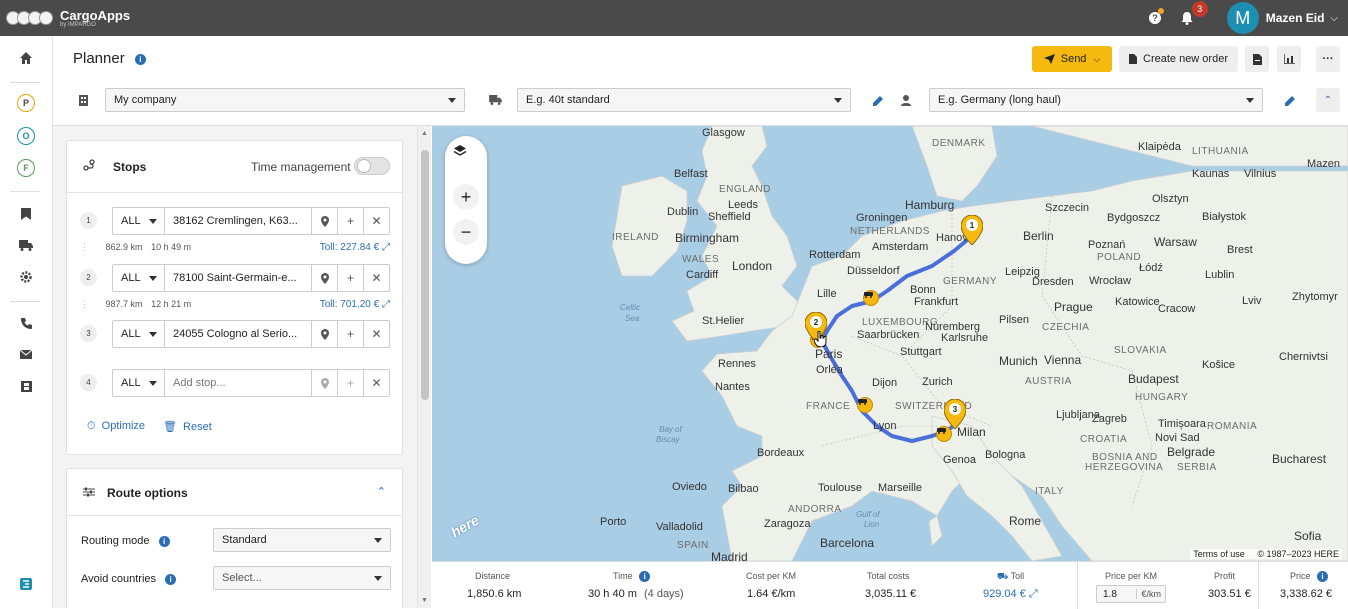 The height and width of the screenshot is (609, 1348). What do you see at coordinates (816, 322) in the screenshot?
I see `stop-pin-number: 2` at bounding box center [816, 322].